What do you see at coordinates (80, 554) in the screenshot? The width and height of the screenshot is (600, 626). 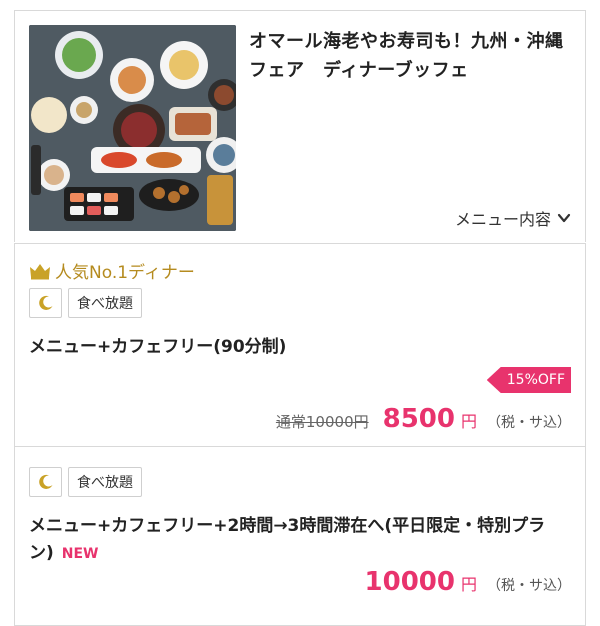 I see `new-badge: NEW` at bounding box center [80, 554].